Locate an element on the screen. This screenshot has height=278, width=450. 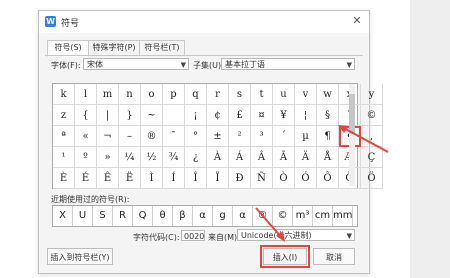
annotation-layer is located at coordinates (322, 183).